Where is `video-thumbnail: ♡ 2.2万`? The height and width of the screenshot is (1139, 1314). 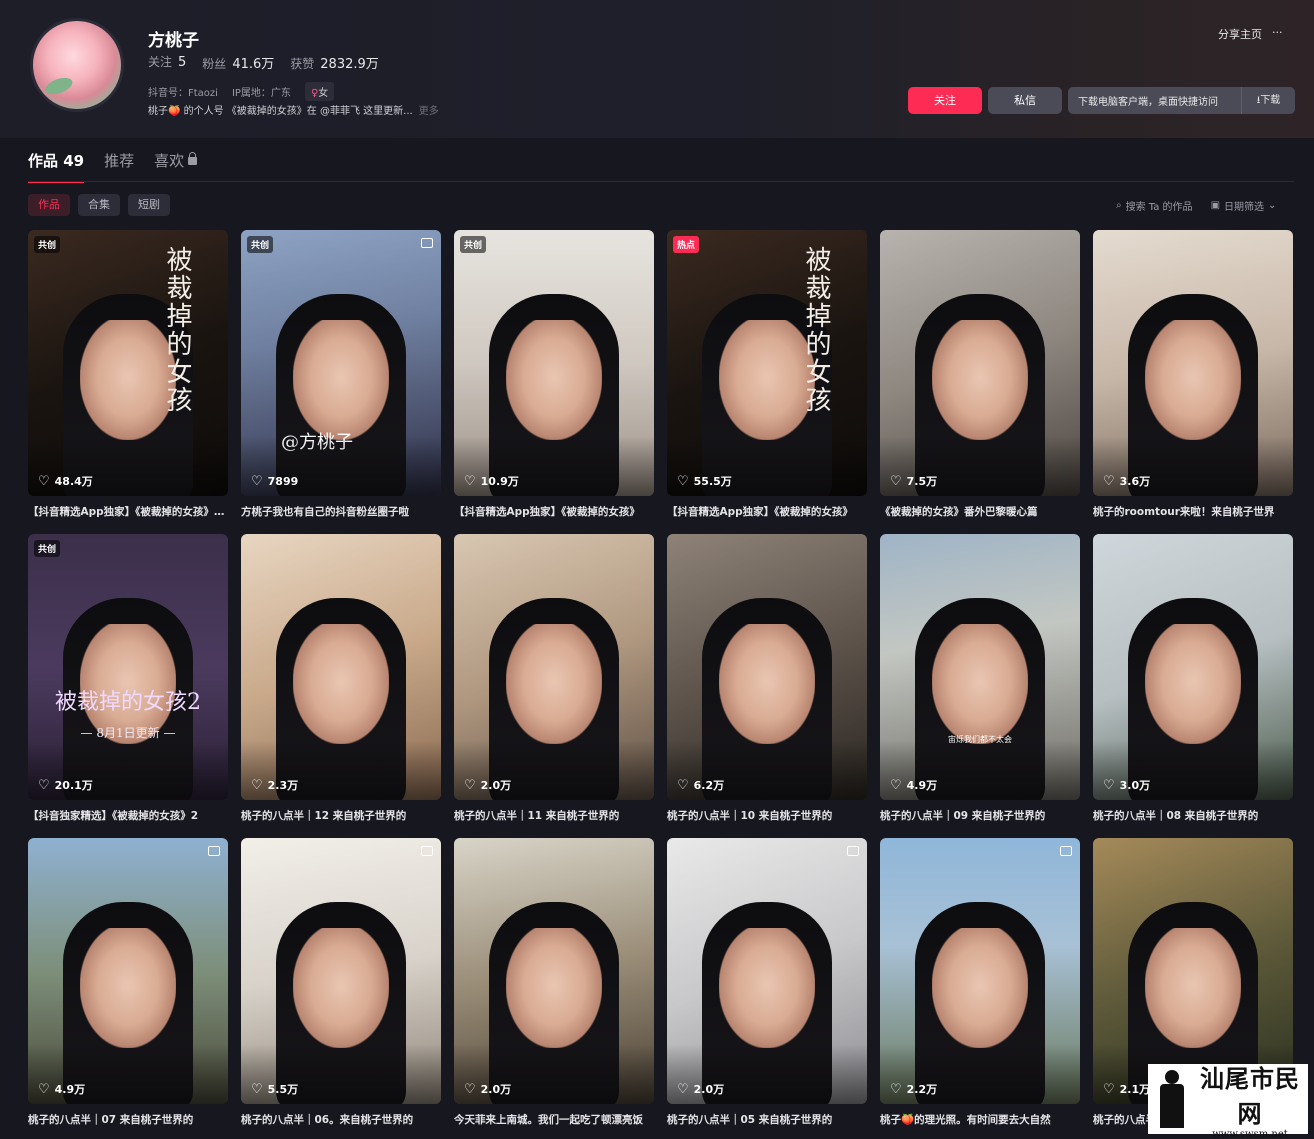
video-thumbnail: ♡ 2.2万 is located at coordinates (980, 971).